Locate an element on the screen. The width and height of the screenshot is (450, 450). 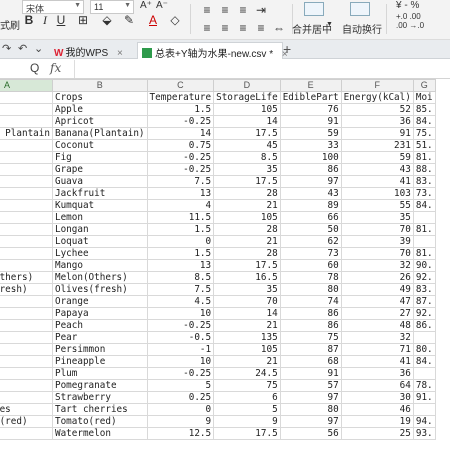
table-cell: 17.5 is located at coordinates (247, 265).